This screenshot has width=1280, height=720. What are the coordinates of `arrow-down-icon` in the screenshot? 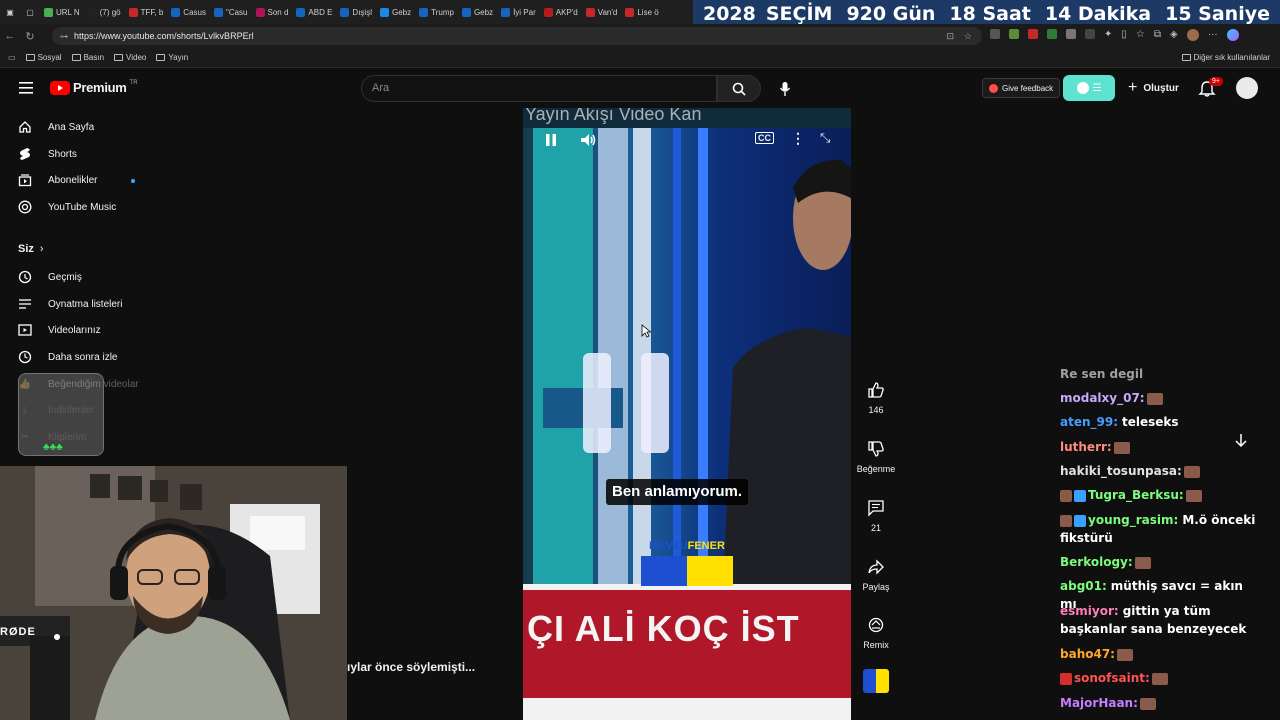 It's located at (1241, 442).